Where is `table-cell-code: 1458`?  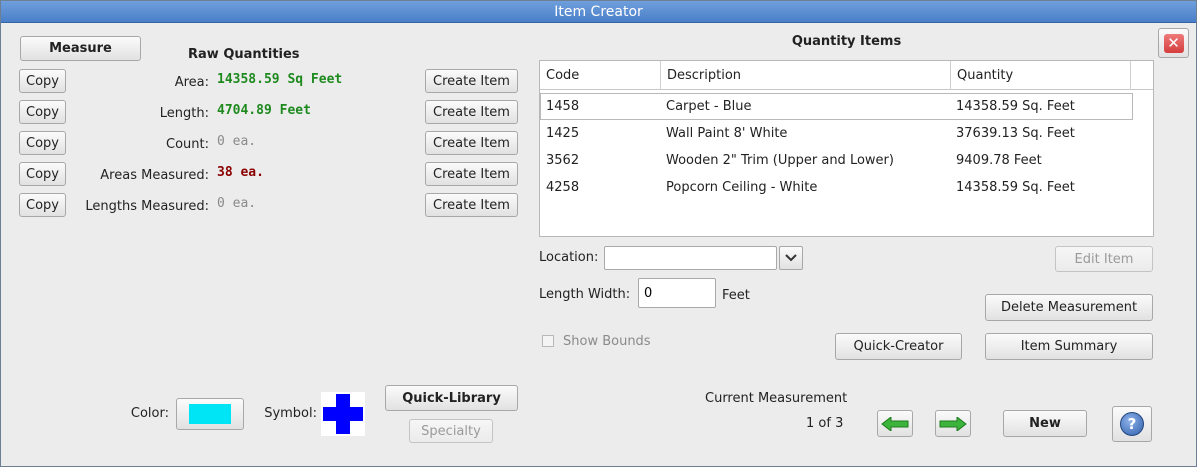 table-cell-code: 1458 is located at coordinates (563, 106).